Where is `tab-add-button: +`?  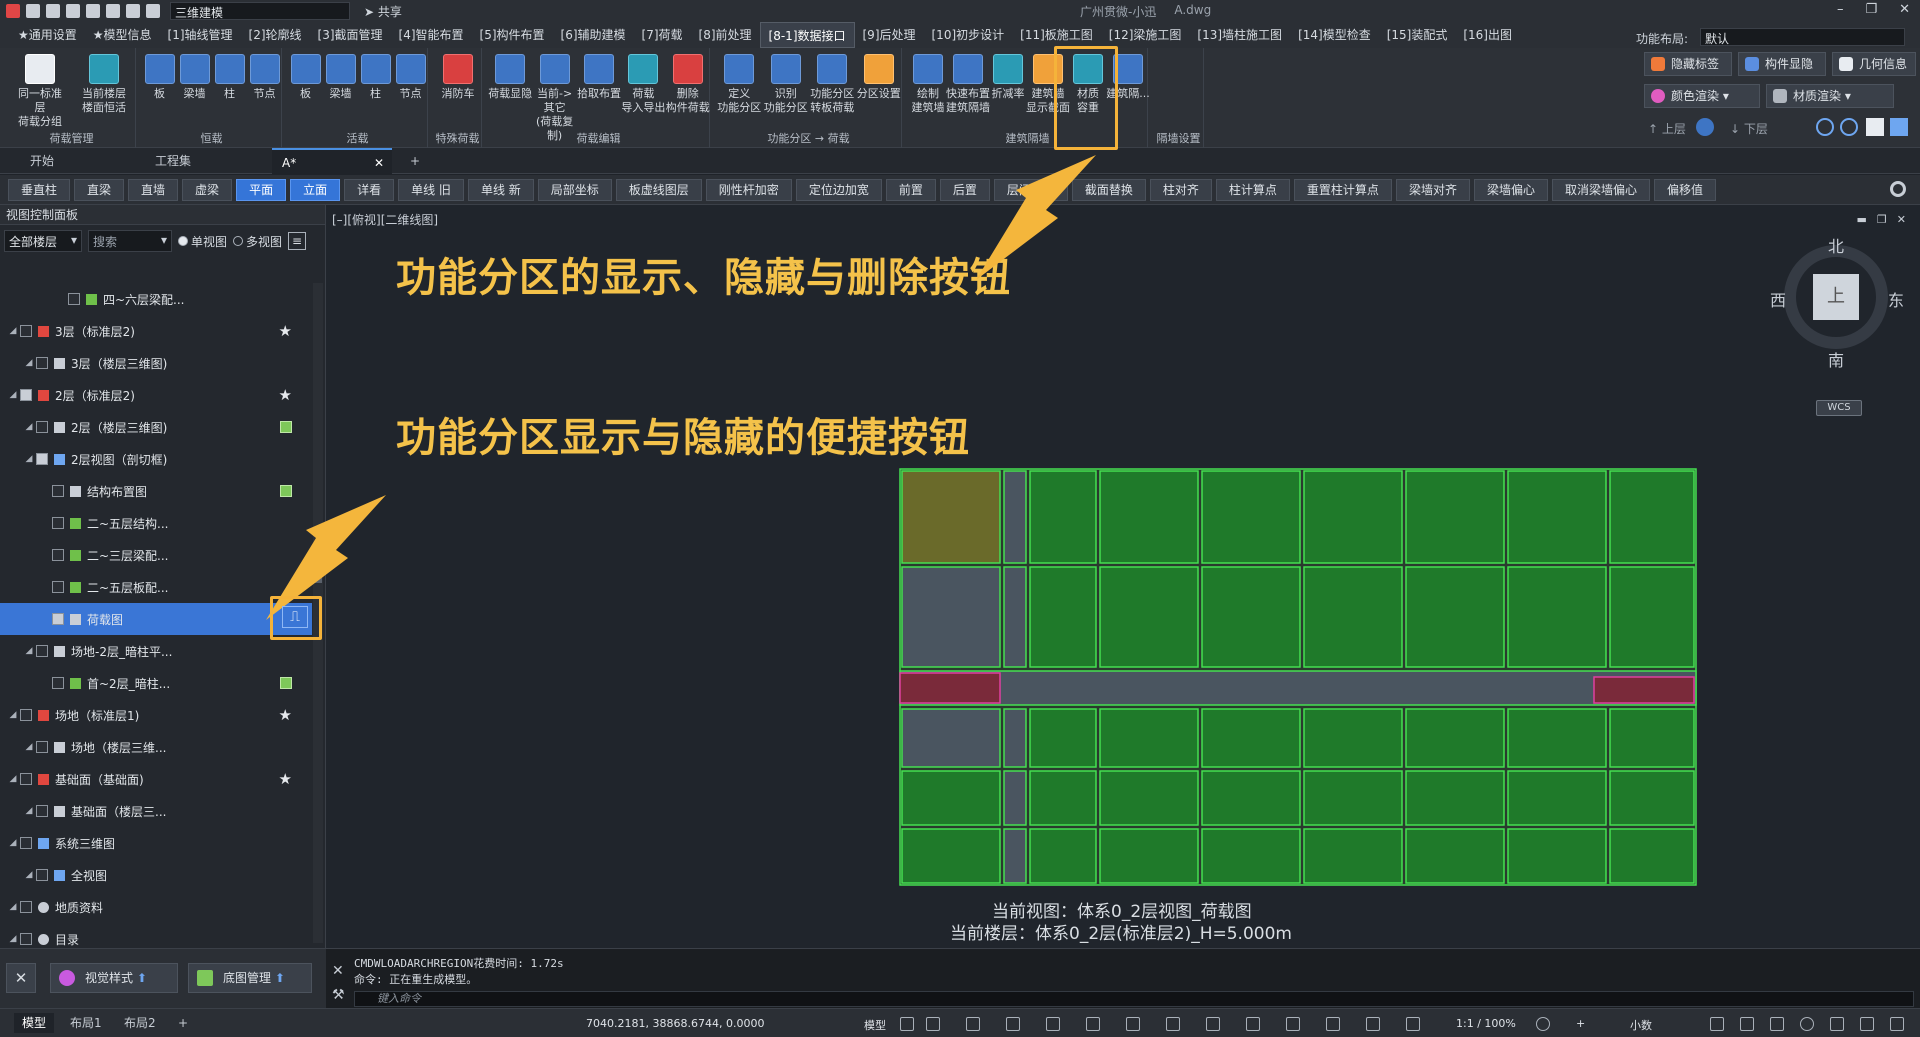
tab-add-button: + is located at coordinates (410, 161).